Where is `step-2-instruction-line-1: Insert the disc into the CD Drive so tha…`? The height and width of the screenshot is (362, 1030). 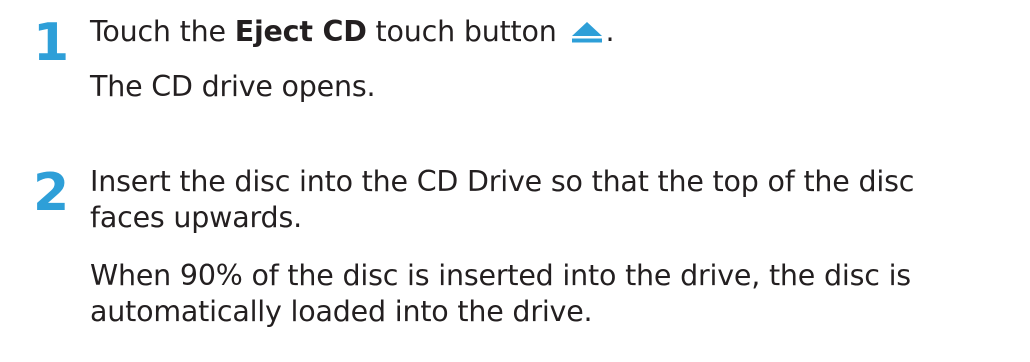
step-2-instruction-line-1: Insert the disc into the CD Drive so tha… is located at coordinates (502, 181).